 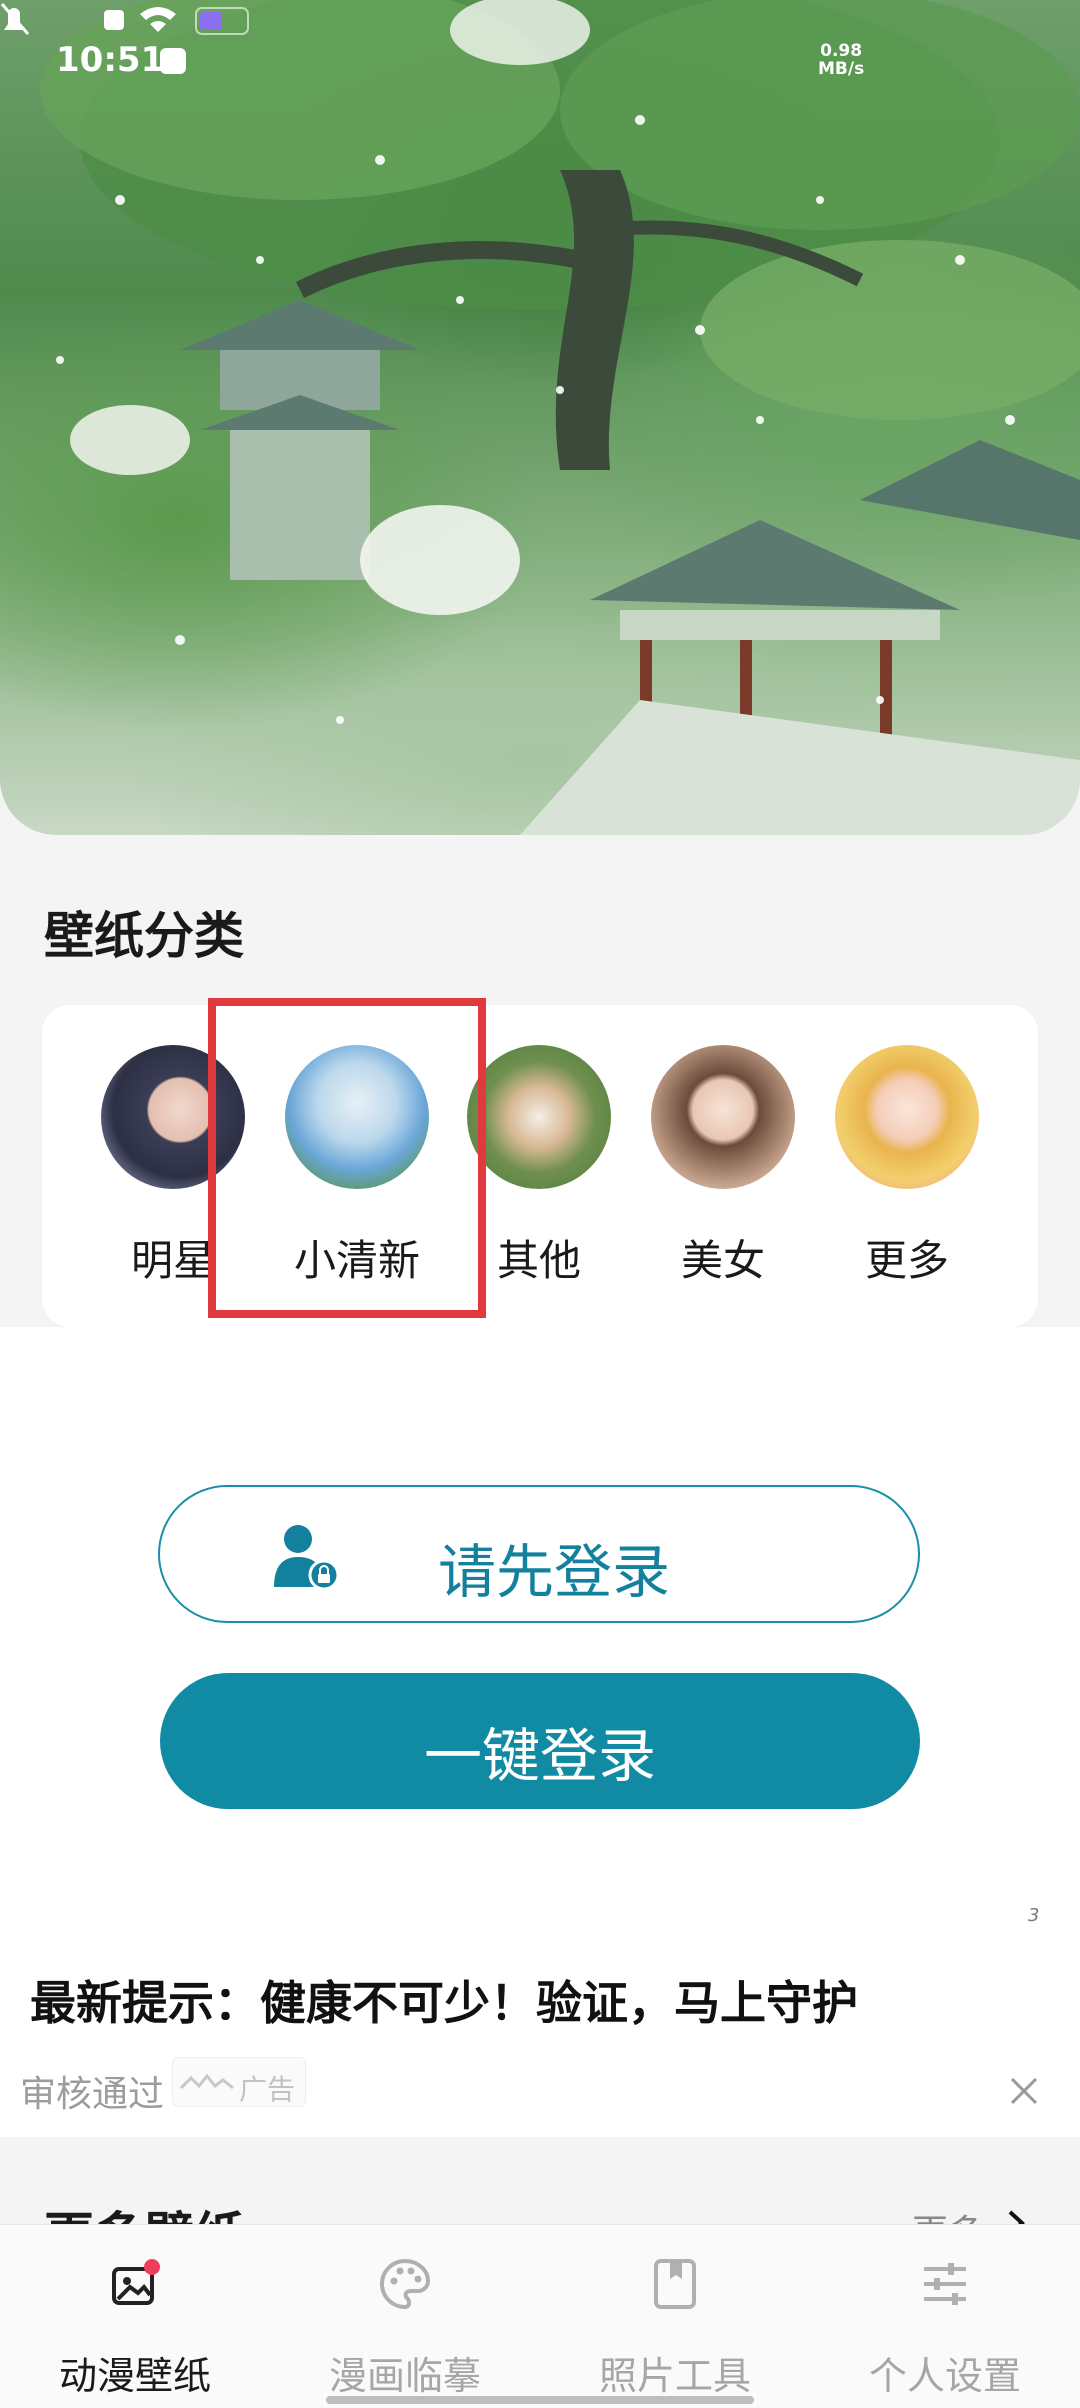 I want to click on home-indicator, so click(x=540, y=2400).